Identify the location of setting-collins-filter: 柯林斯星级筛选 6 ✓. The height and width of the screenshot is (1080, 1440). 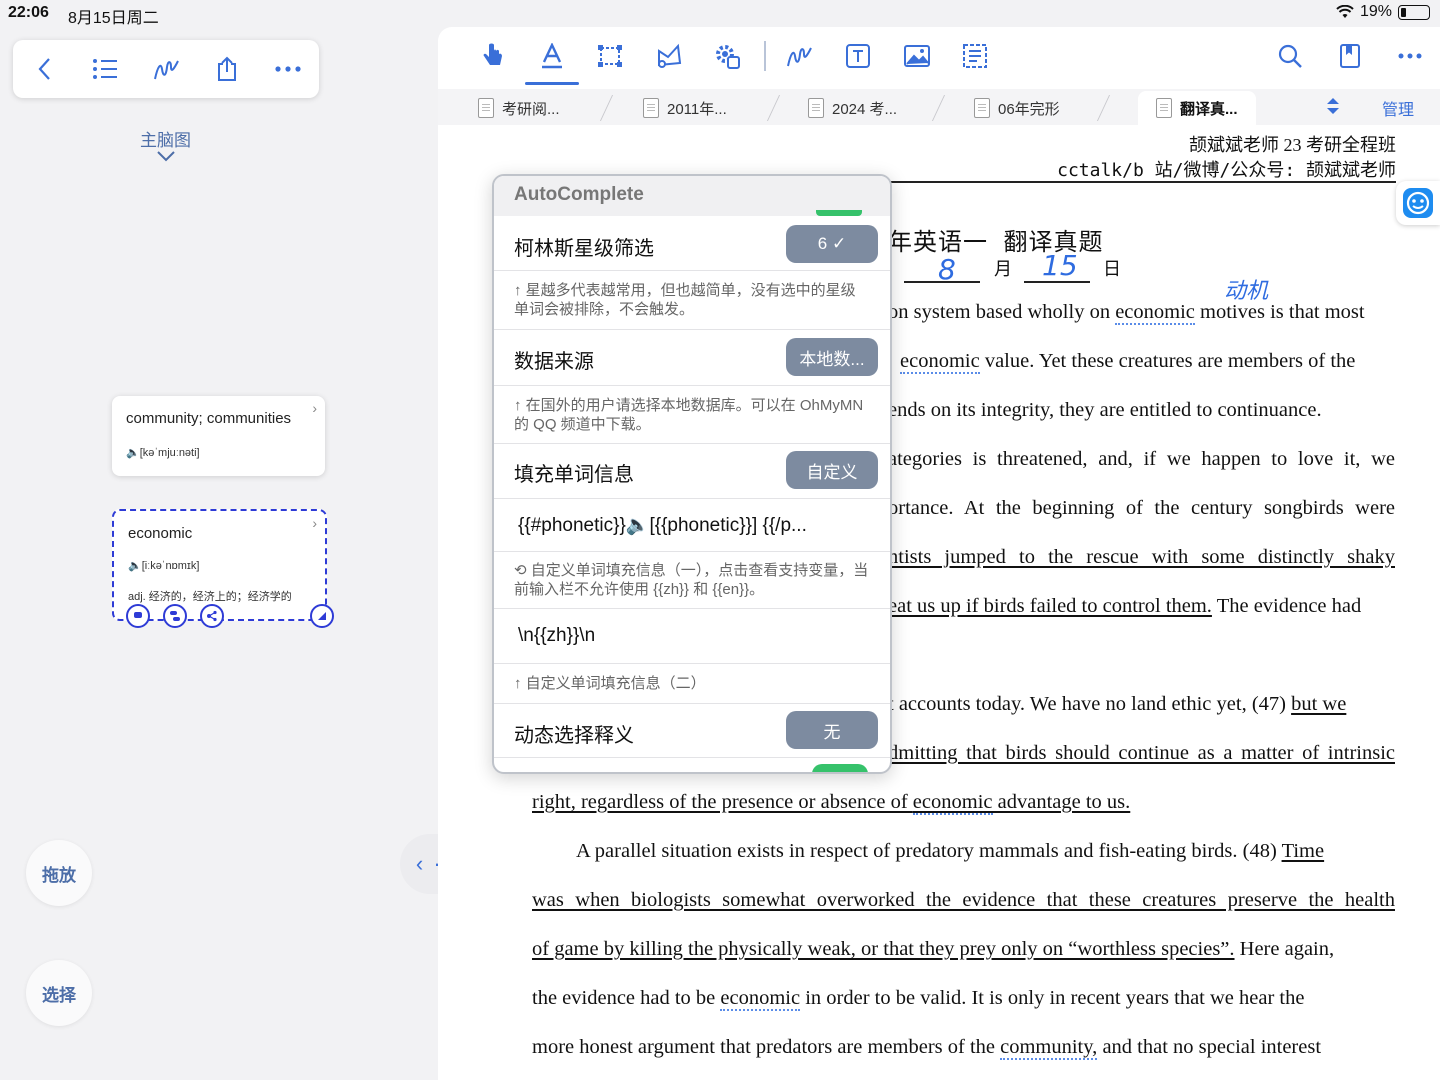
(692, 244).